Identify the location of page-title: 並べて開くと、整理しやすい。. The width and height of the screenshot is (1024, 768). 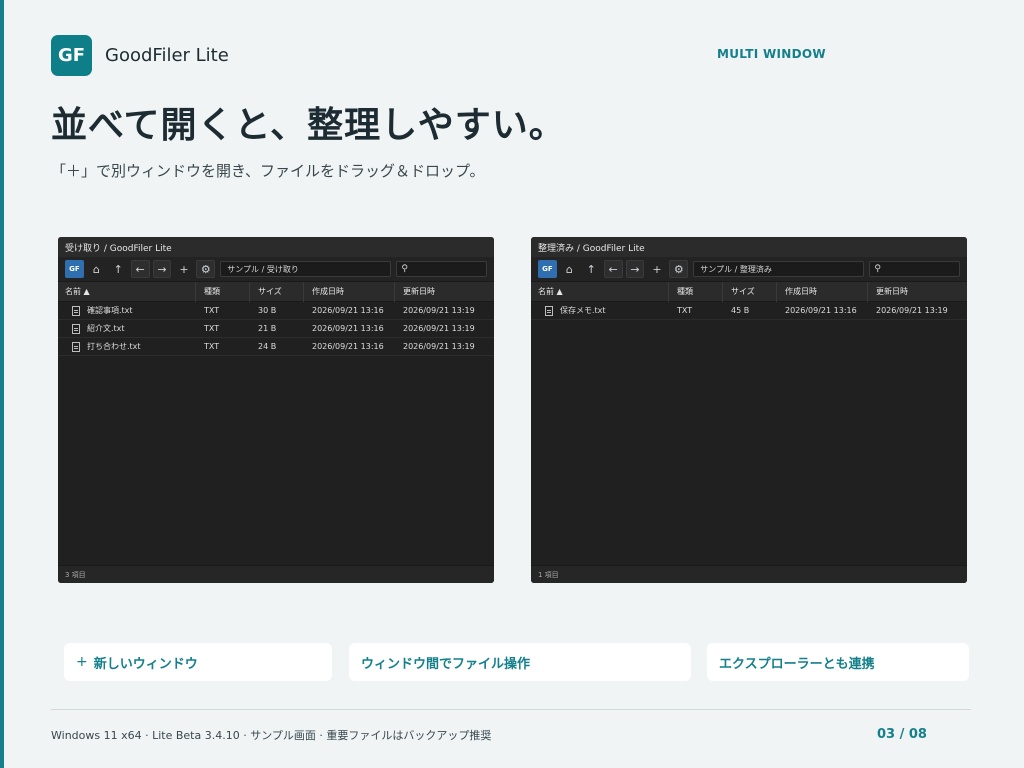
(308, 125).